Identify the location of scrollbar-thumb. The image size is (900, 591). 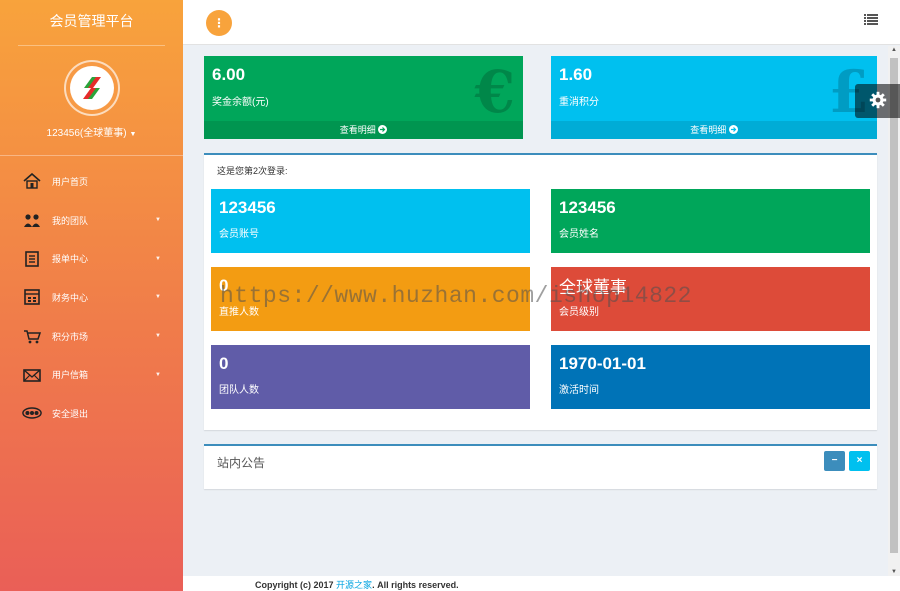
(894, 305).